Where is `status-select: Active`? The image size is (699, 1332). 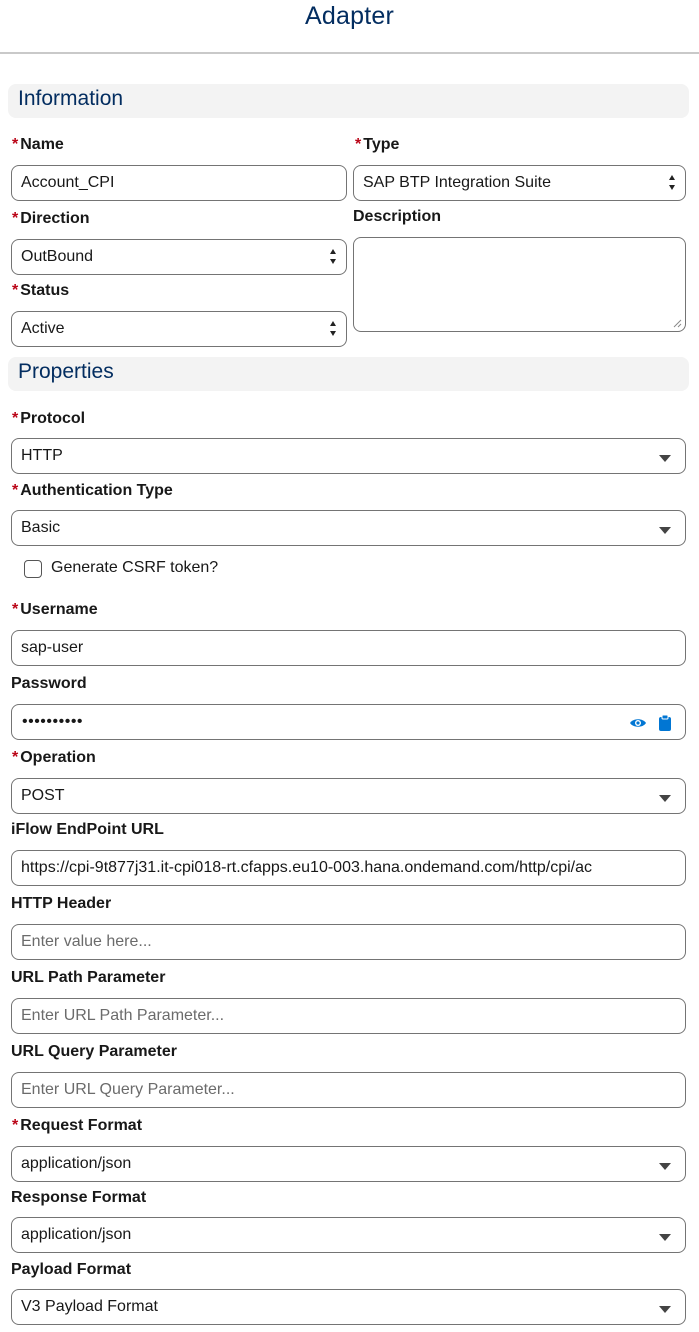 status-select: Active is located at coordinates (179, 329).